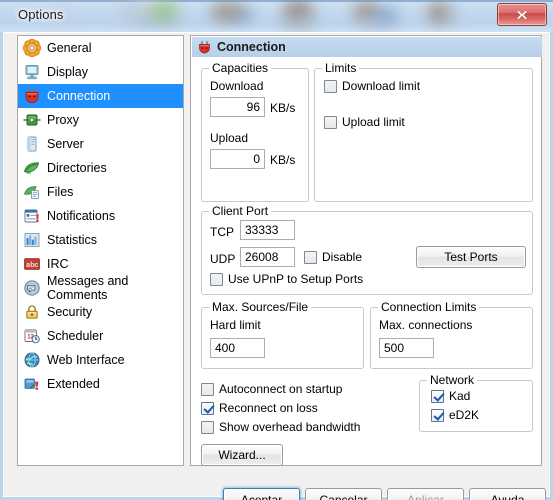 The width and height of the screenshot is (553, 500). I want to click on titlebar-top-edge, so click(276, 1).